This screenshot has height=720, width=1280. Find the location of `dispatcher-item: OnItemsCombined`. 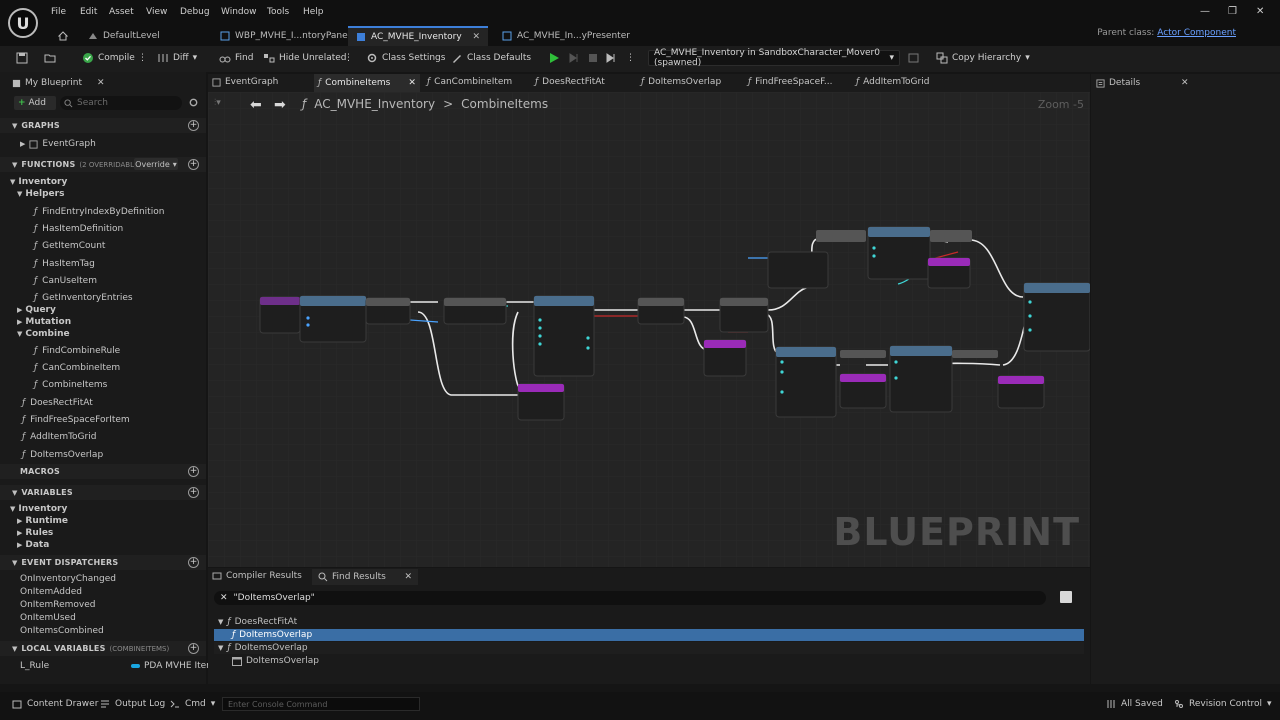

dispatcher-item: OnItemsCombined is located at coordinates (68, 631).